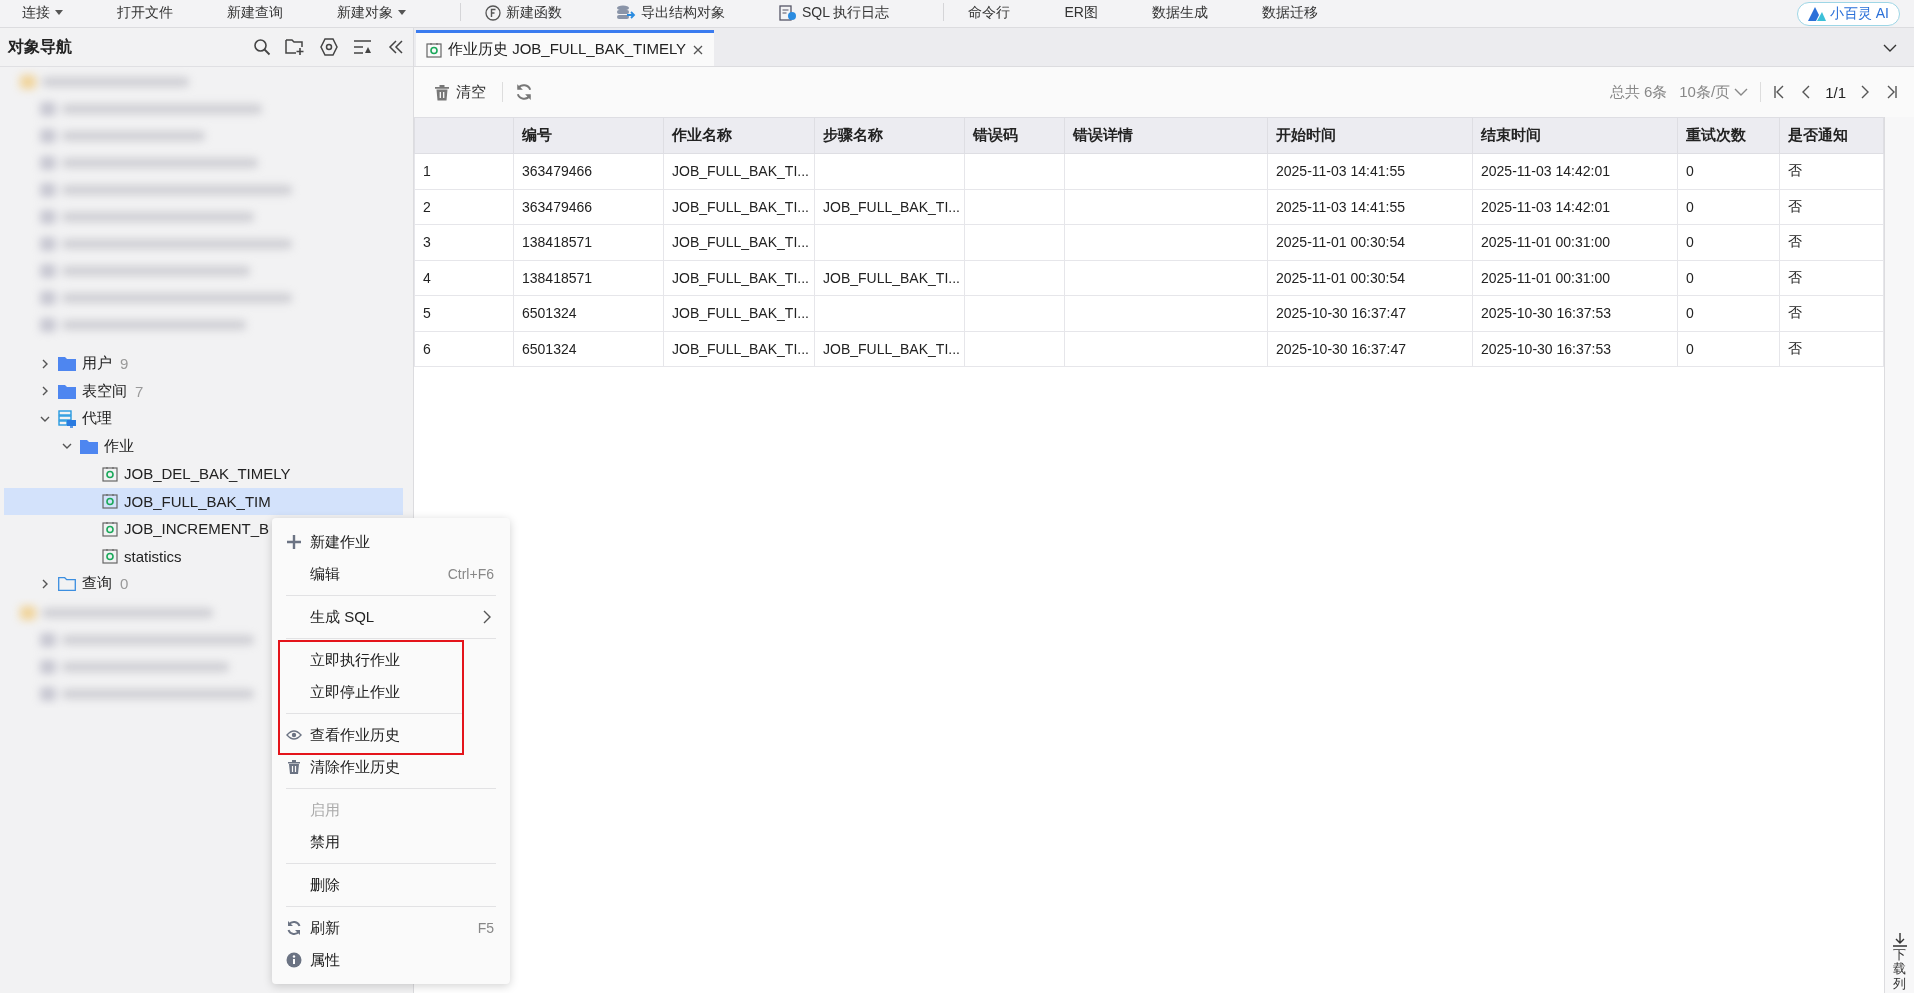  I want to click on table-cell: 2025-11-01 00:31:00, so click(1575, 242).